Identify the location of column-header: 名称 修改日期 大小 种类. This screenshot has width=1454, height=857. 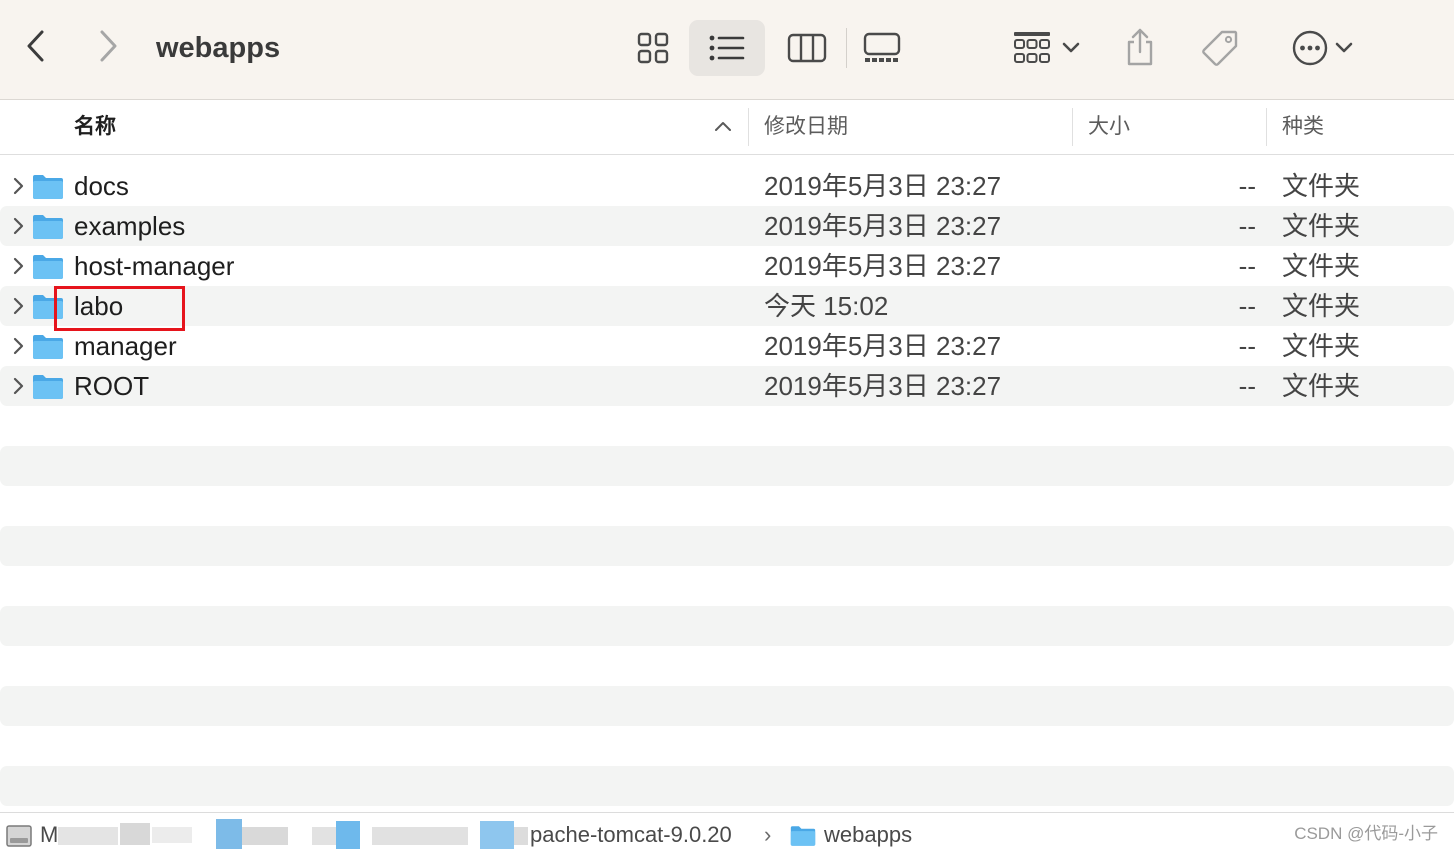
(727, 127).